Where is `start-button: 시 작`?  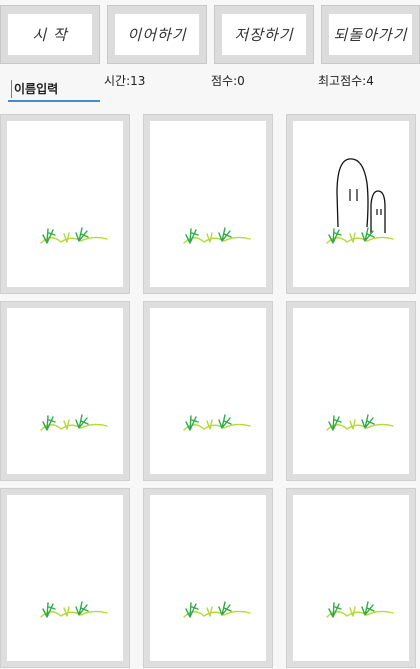
start-button: 시 작 is located at coordinates (50, 34).